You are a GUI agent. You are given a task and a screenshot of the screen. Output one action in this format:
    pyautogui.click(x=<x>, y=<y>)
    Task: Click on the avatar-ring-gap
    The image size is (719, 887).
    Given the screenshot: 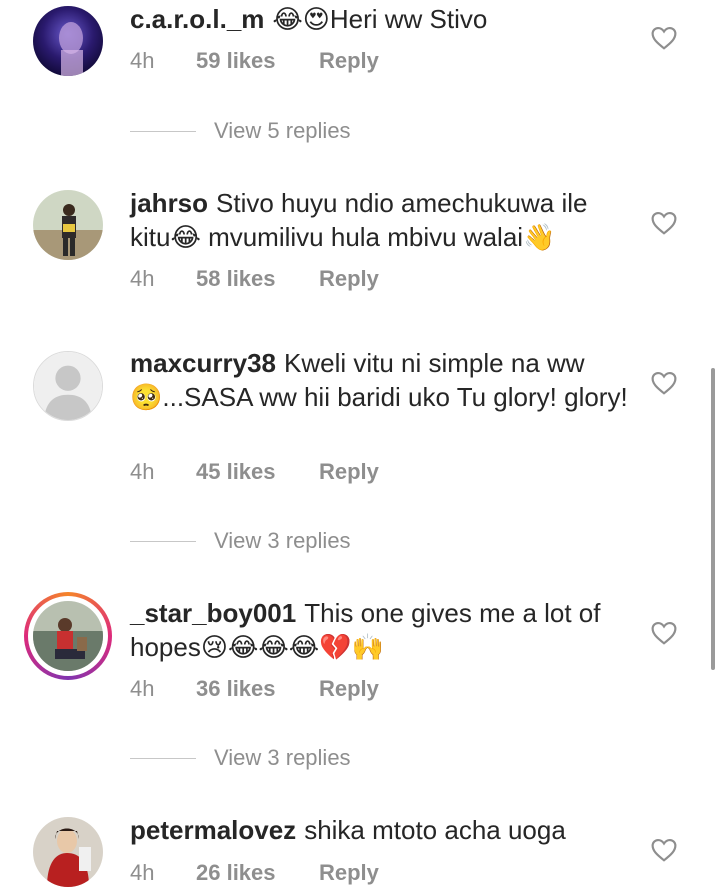 What is the action you would take?
    pyautogui.click(x=68, y=636)
    